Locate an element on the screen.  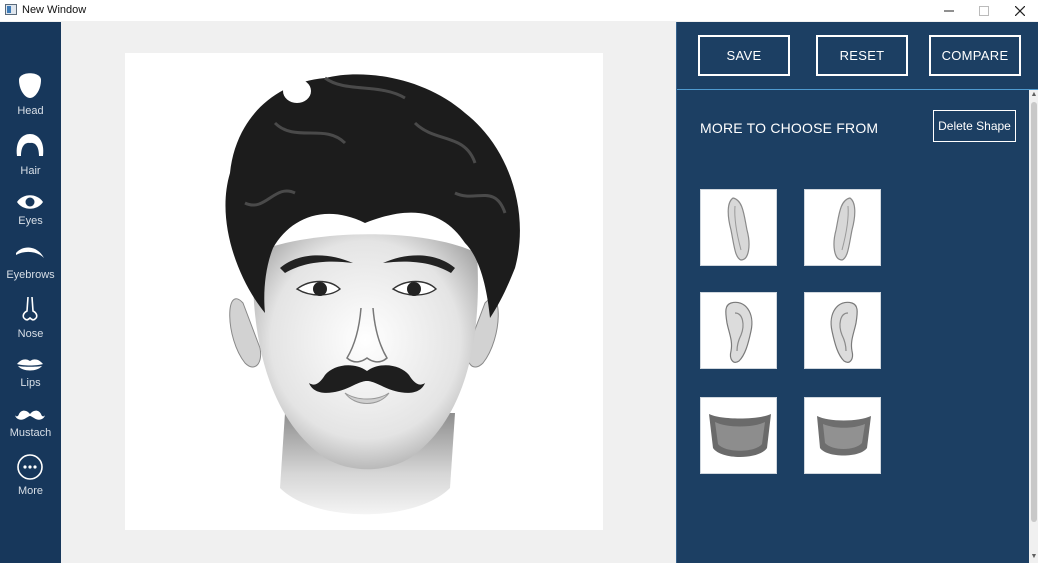
title-bar: New Window is located at coordinates (519, 10).